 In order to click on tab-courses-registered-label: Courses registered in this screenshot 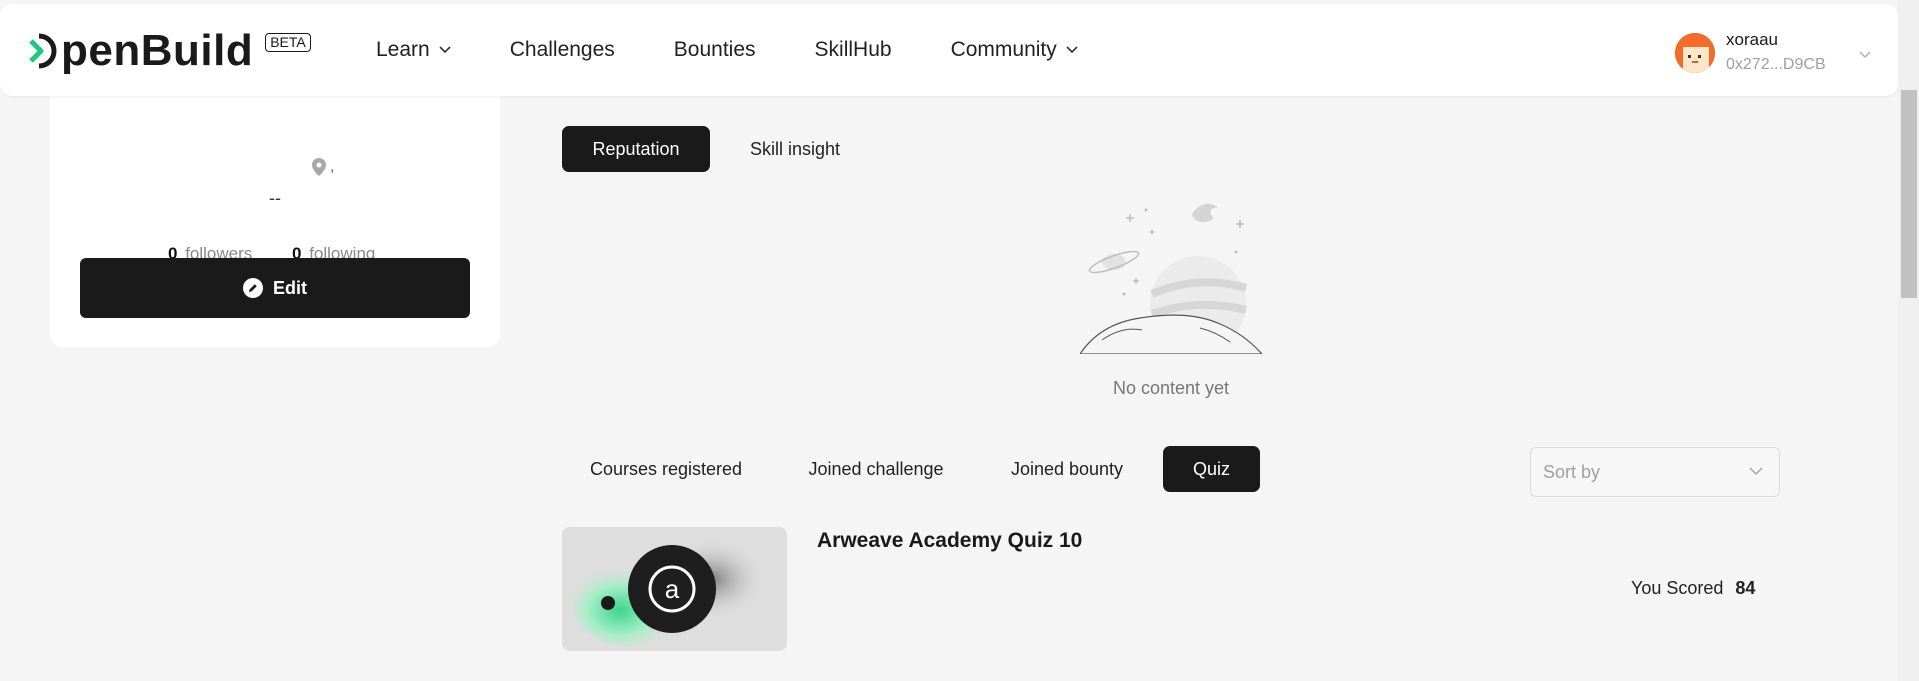, I will do `click(666, 468)`.